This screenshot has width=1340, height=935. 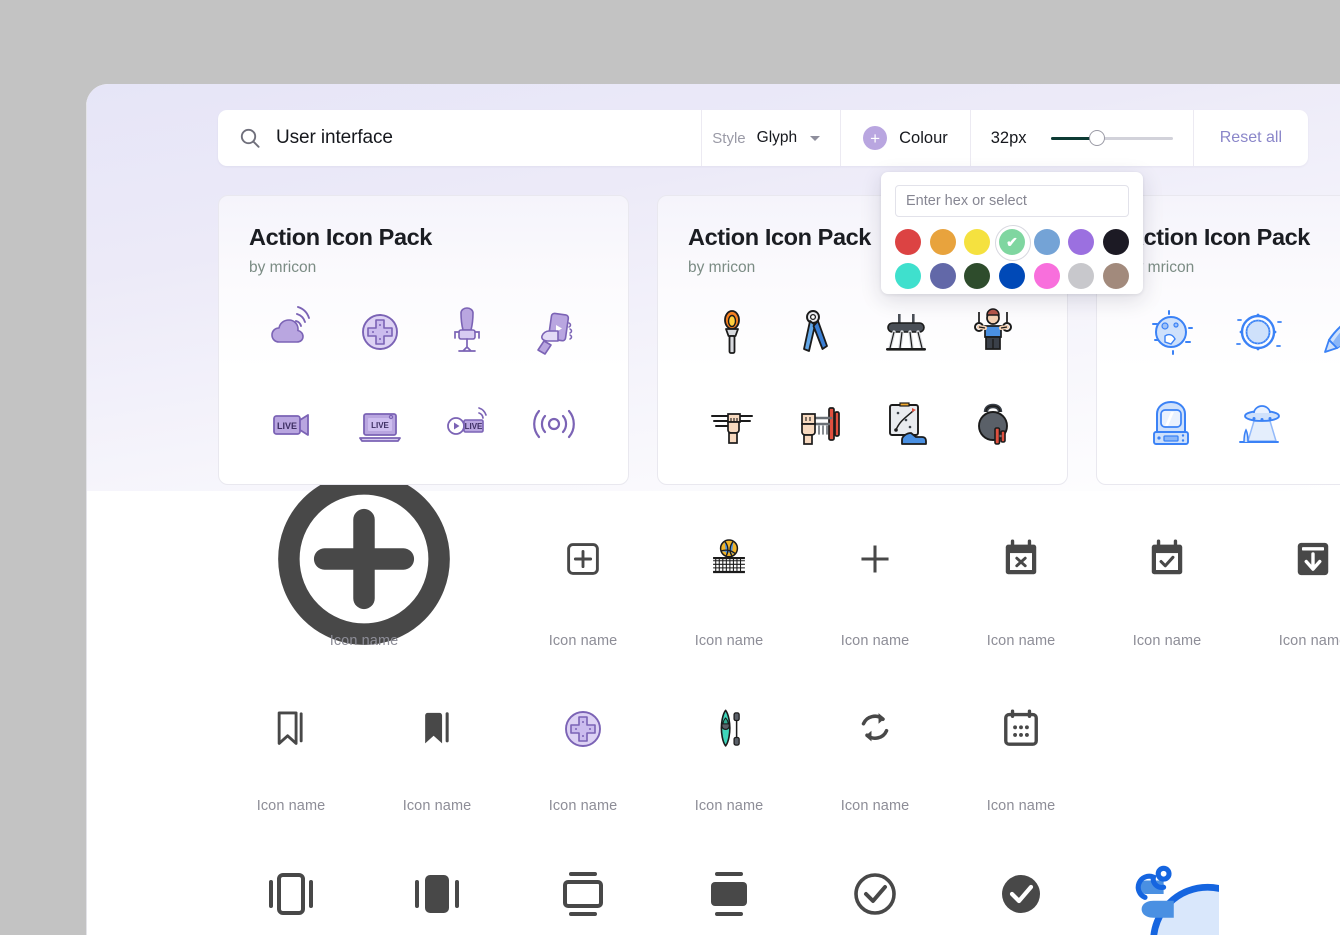 What do you see at coordinates (906, 424) in the screenshot?
I see `tactics-board-shoe-icon` at bounding box center [906, 424].